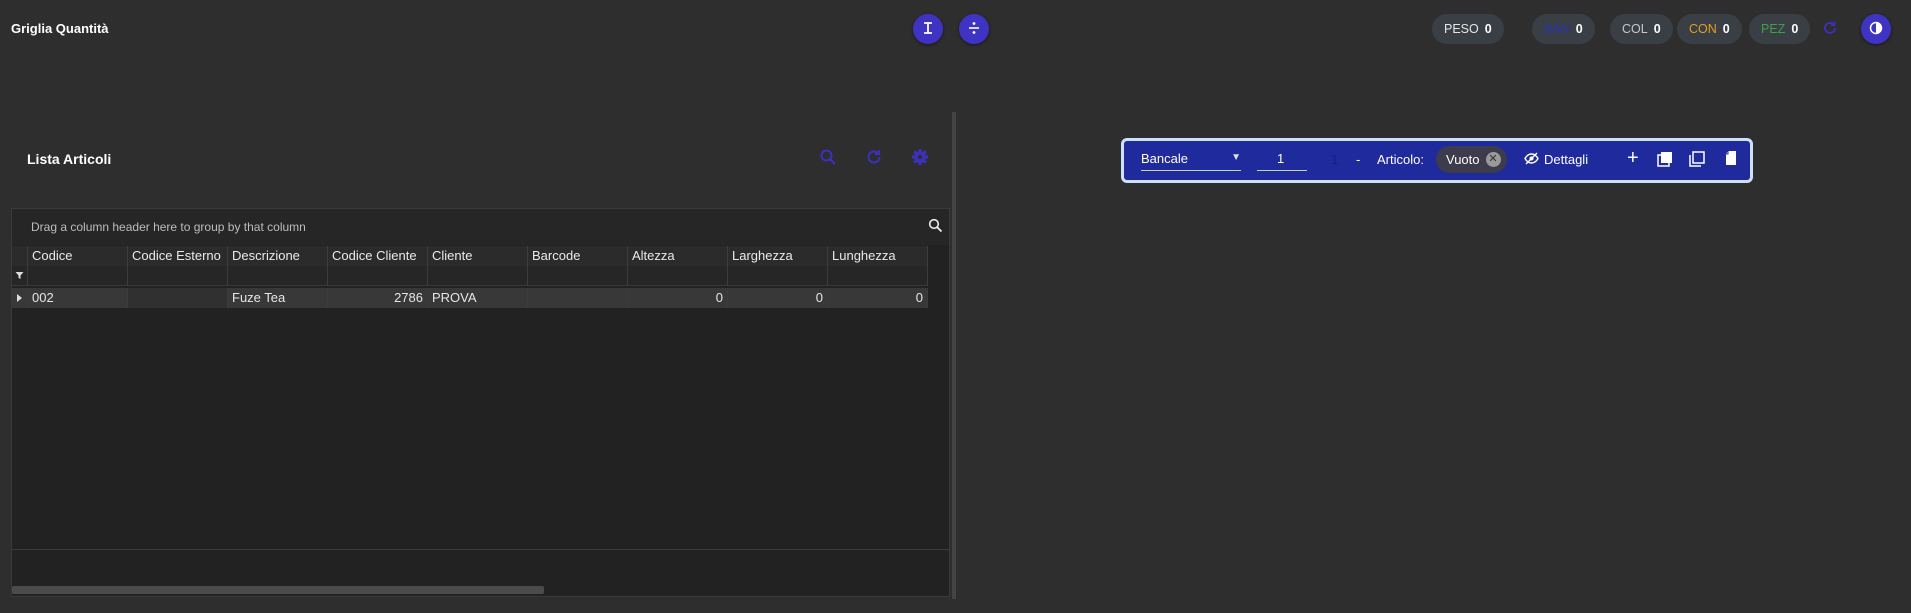  I want to click on table-cell: 002, so click(78, 298).